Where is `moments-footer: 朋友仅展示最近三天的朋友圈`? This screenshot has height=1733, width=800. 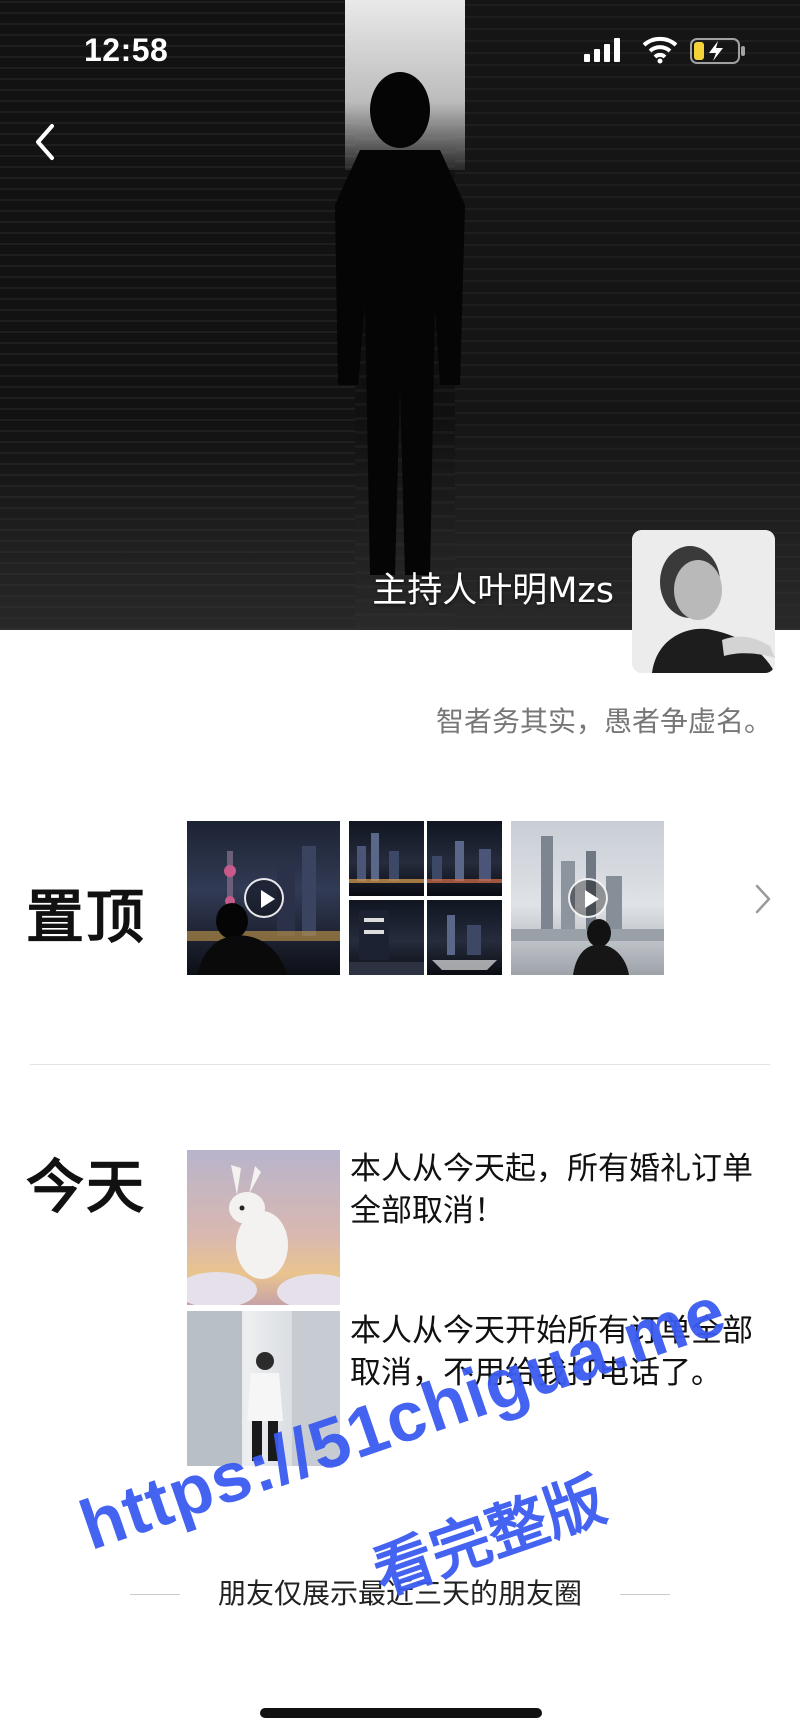
moments-footer: 朋友仅展示最近三天的朋友圈 is located at coordinates (400, 1597).